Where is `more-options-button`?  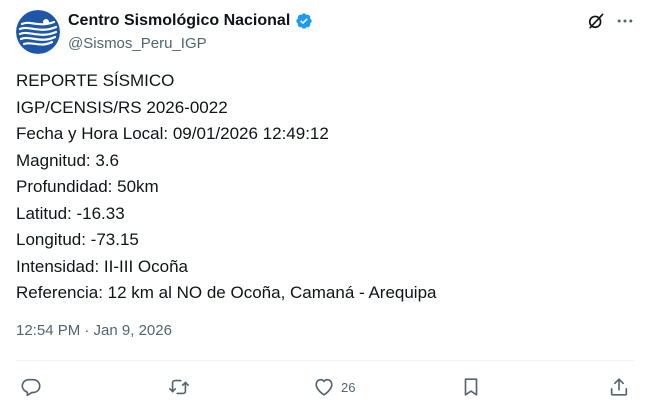
more-options-button is located at coordinates (625, 21).